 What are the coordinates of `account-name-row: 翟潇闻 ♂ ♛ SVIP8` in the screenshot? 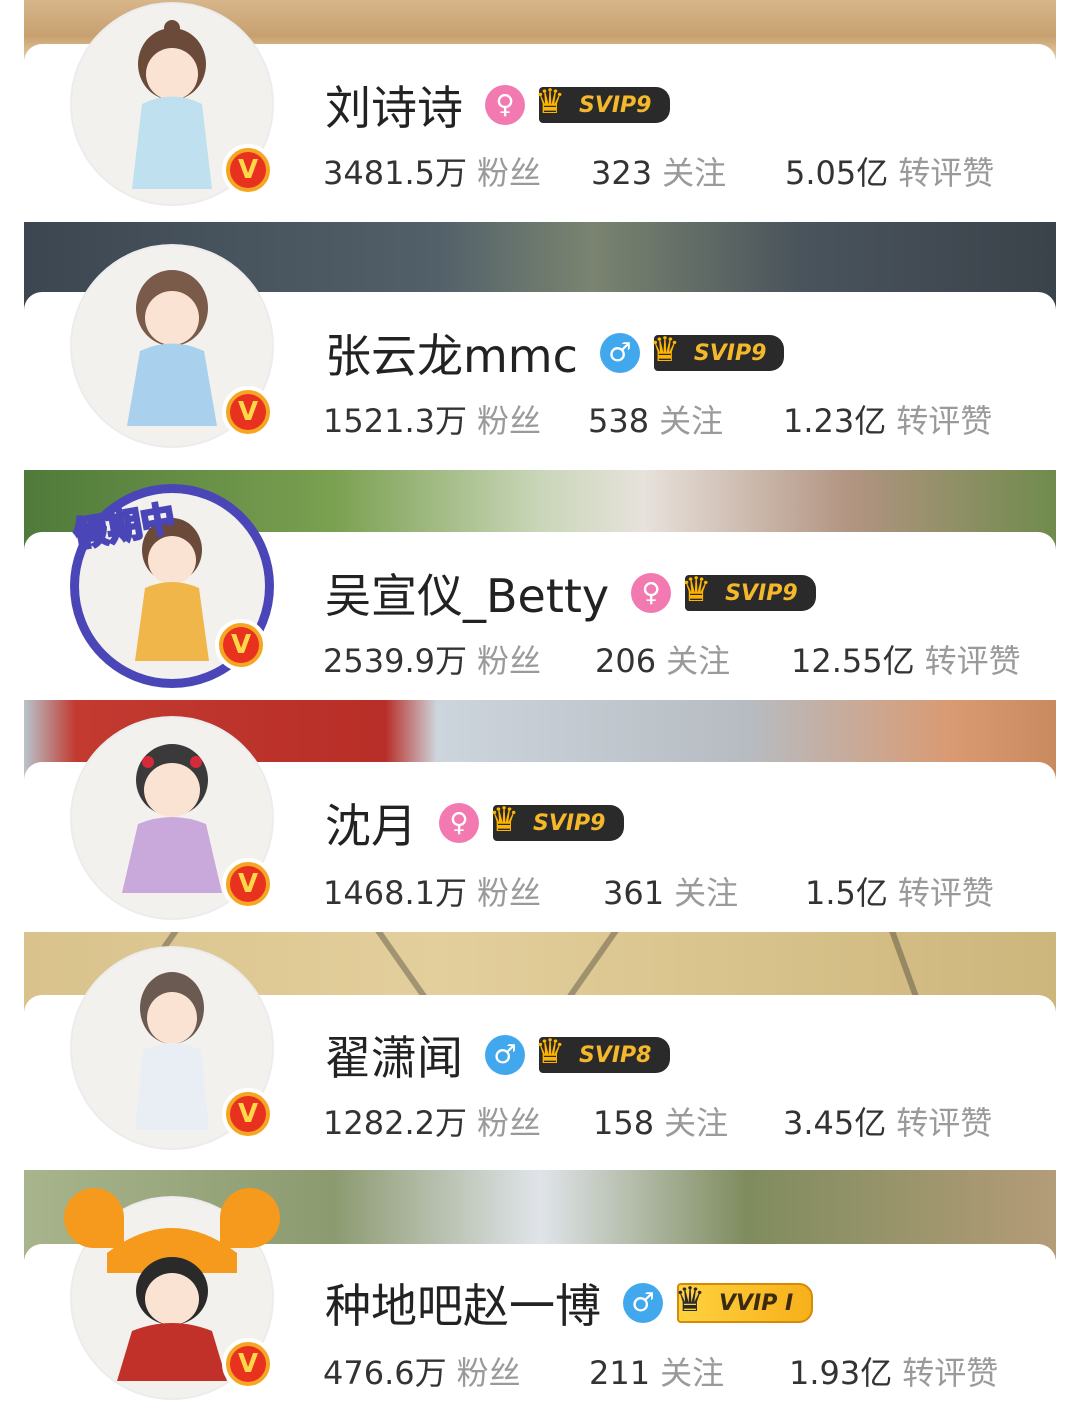 It's located at (497, 1055).